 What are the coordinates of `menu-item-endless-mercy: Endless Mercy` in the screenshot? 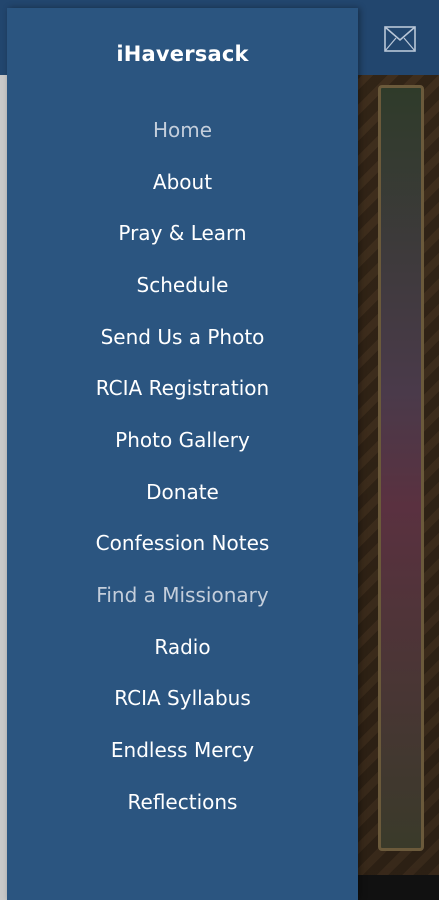 It's located at (182, 750).